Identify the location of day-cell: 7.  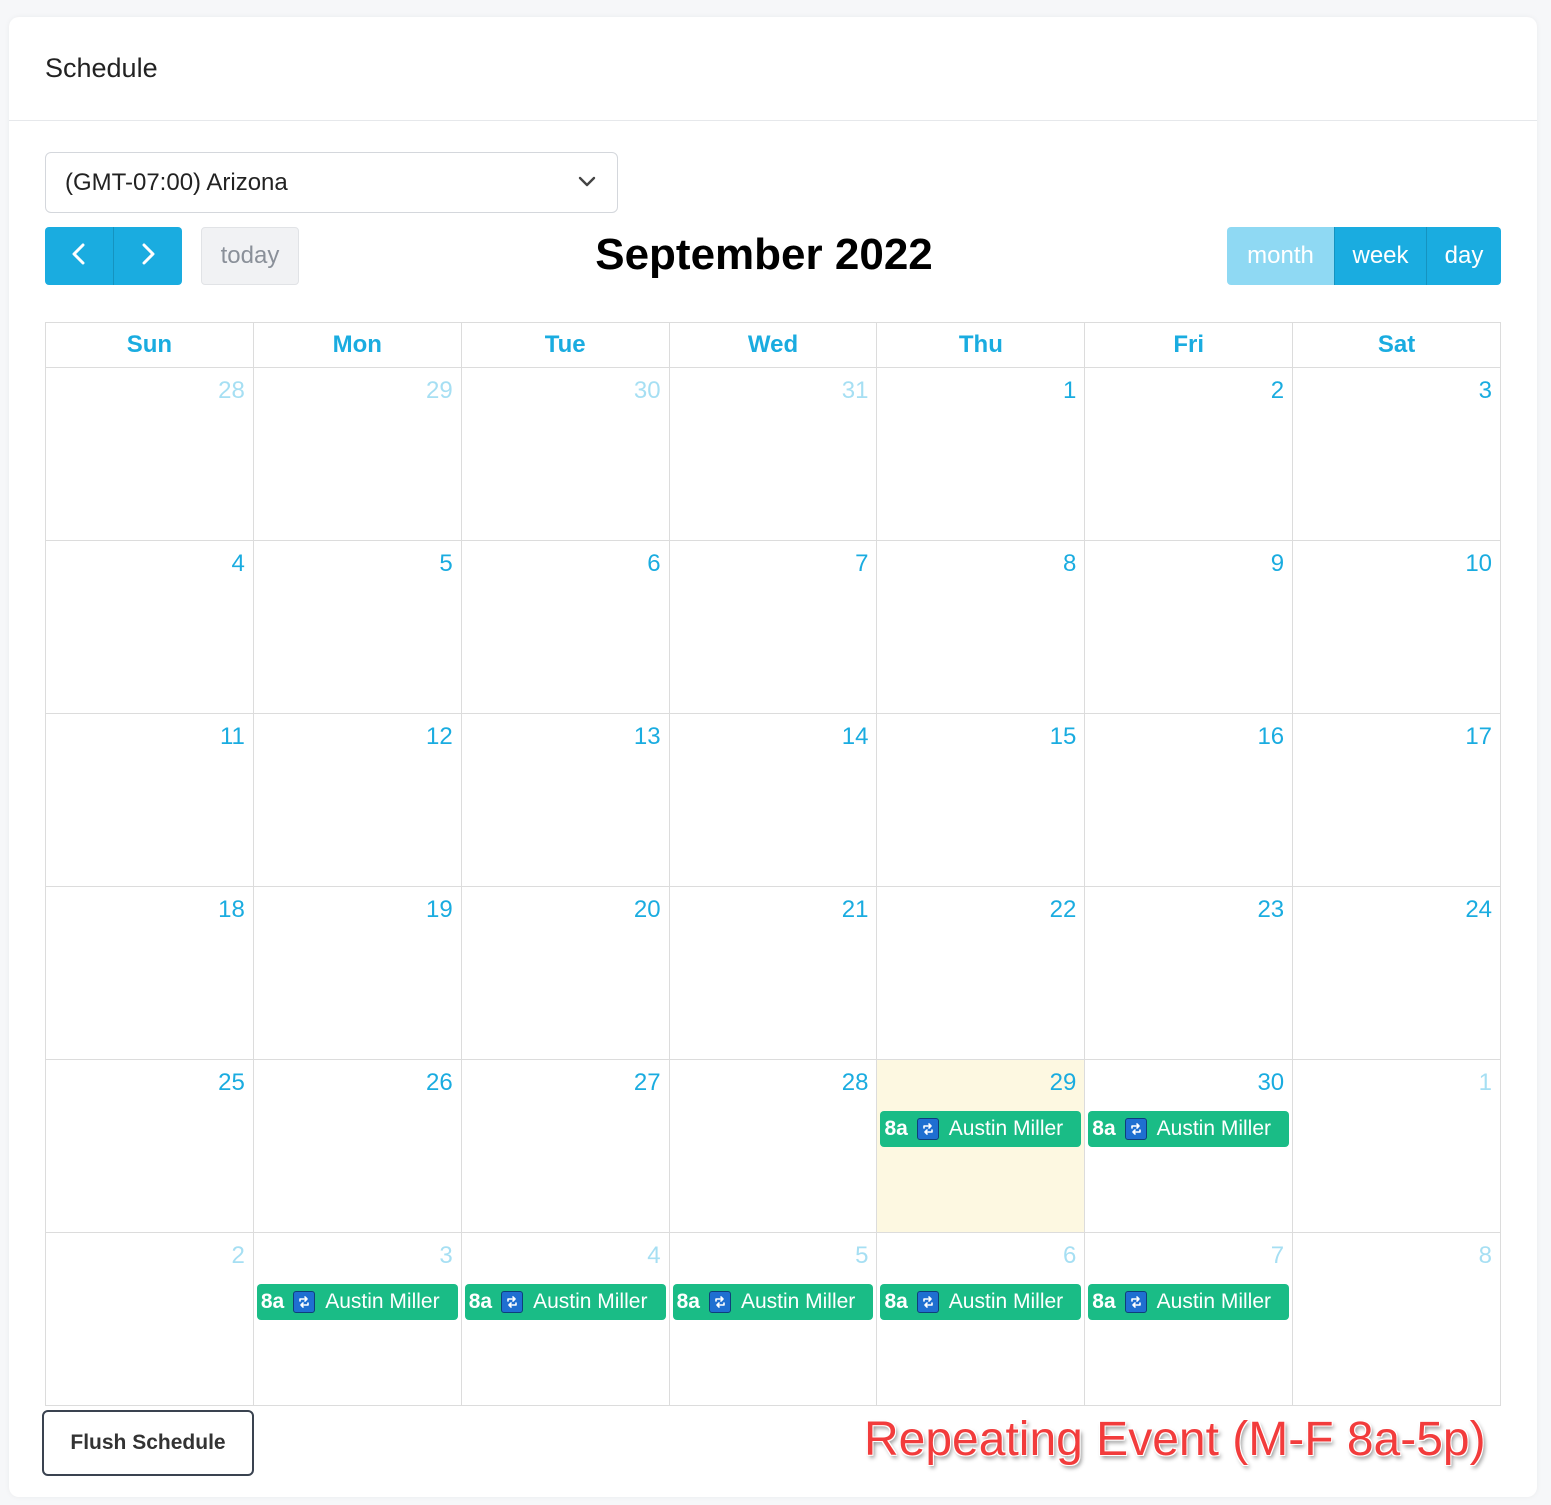
(774, 627).